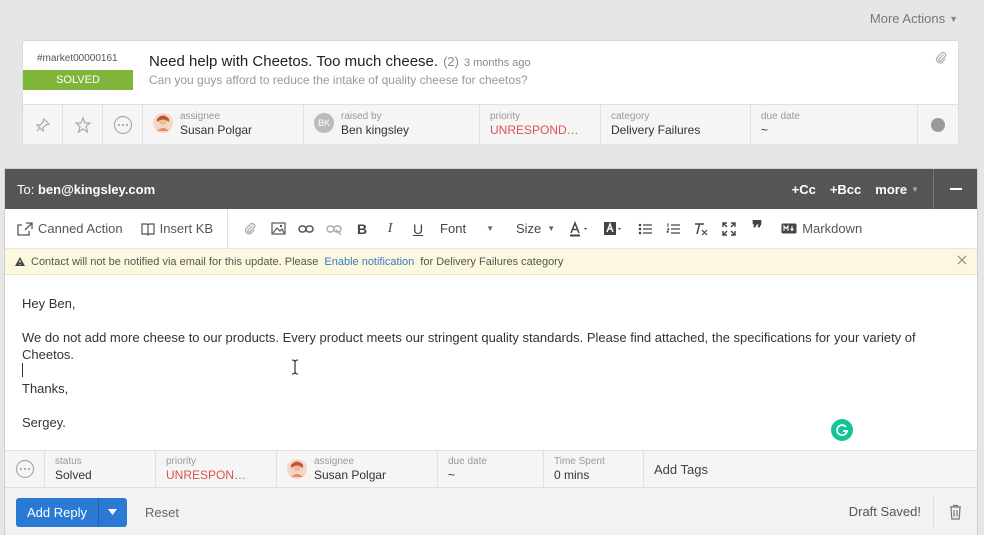 The height and width of the screenshot is (535, 984). What do you see at coordinates (491, 189) in the screenshot?
I see `reply-header: To: ben@kingsley.com +Cc +Bcc more ▼` at bounding box center [491, 189].